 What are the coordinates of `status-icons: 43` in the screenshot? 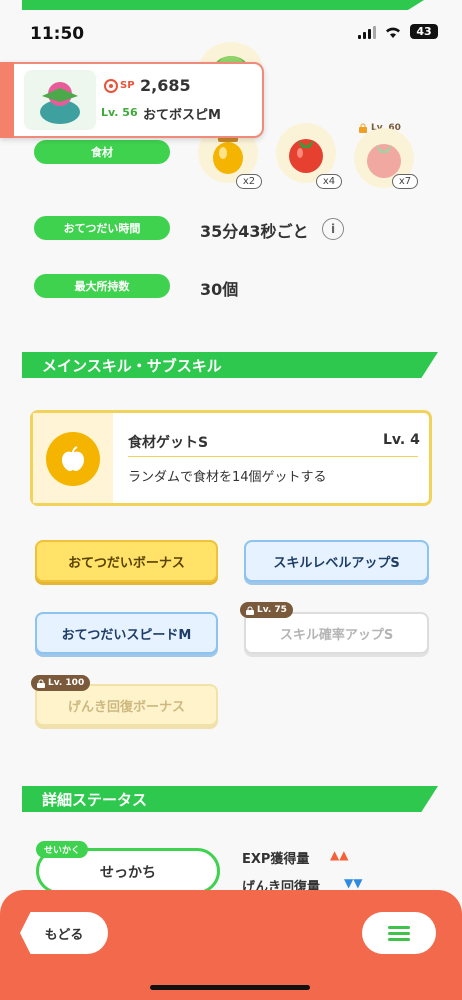 It's located at (398, 31).